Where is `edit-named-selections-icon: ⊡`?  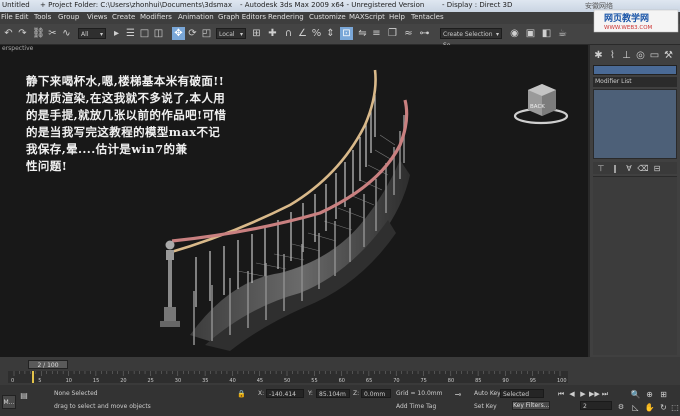 edit-named-selections-icon: ⊡ is located at coordinates (346, 33).